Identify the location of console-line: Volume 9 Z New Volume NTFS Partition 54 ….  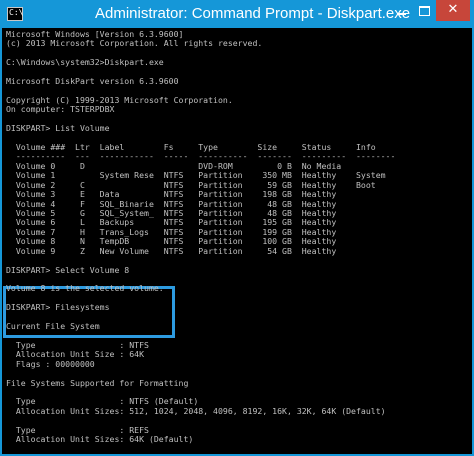
(171, 250).